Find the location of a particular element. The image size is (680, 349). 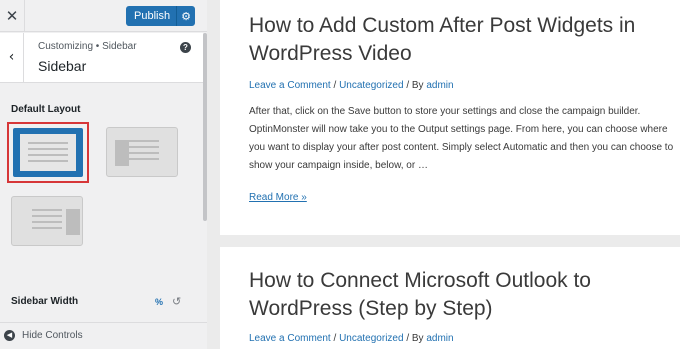

section-title: Sidebar is located at coordinates (62, 66).